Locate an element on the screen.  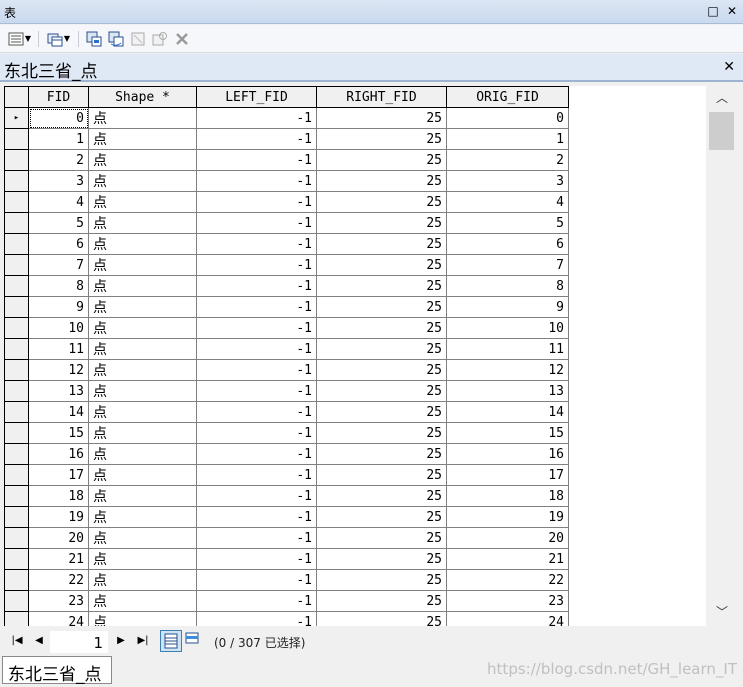
first-record-icon: |◀ is located at coordinates (17, 641).